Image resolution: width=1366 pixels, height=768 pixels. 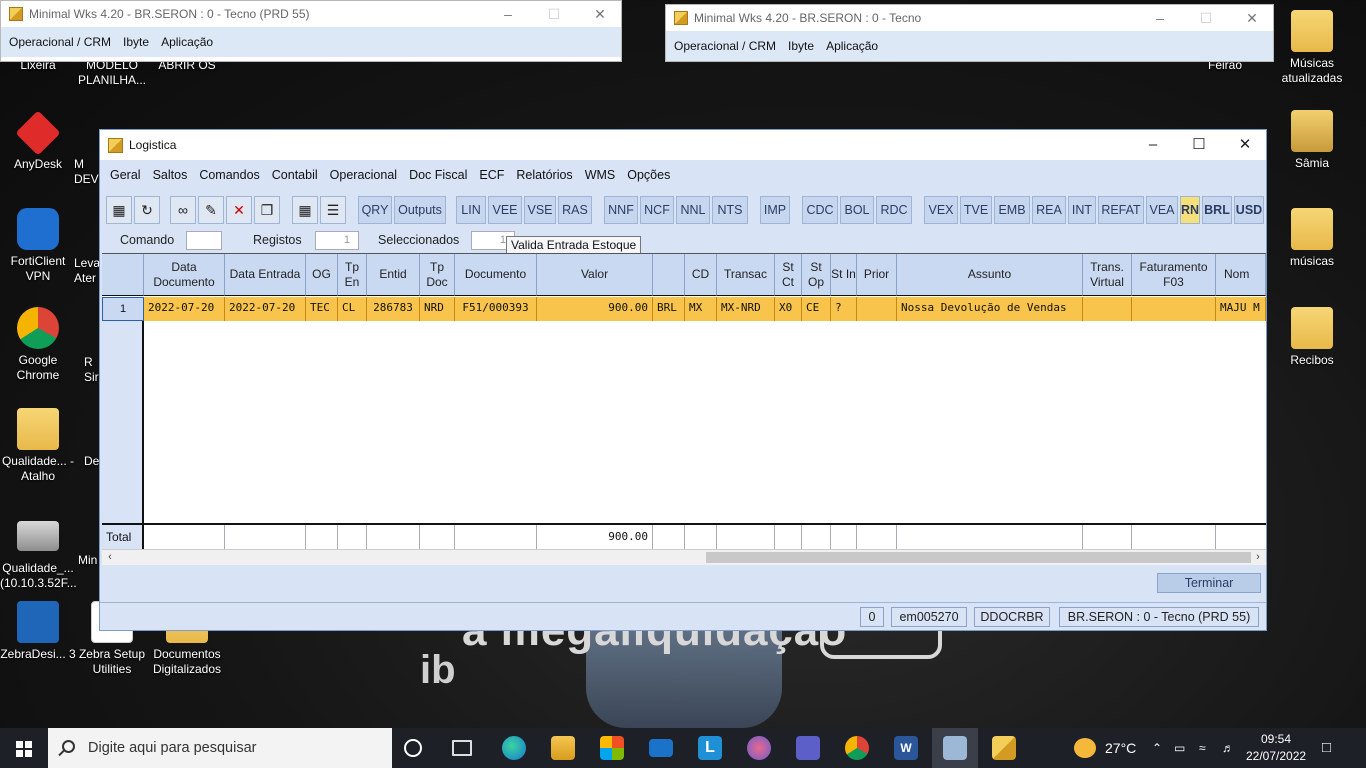 I want to click on refat-button: REFAT, so click(x=1121, y=210).